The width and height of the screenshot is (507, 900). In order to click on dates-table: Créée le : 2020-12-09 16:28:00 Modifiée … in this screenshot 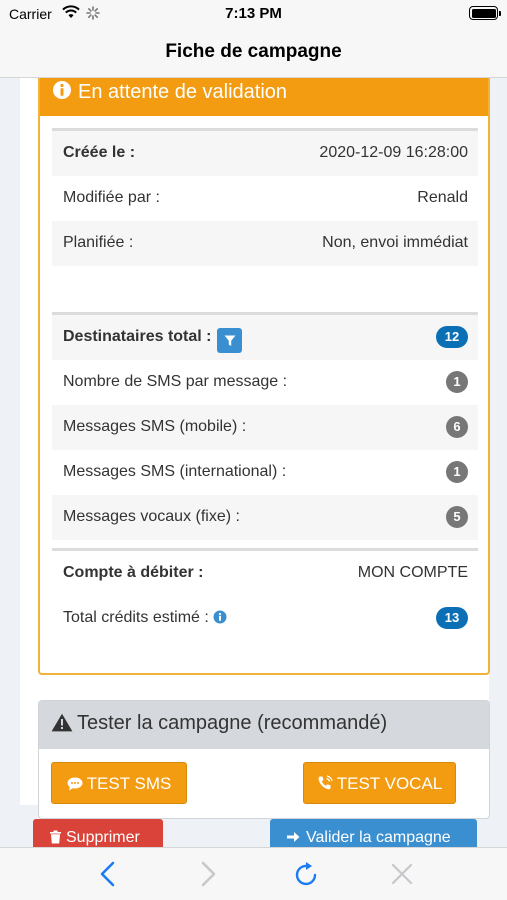, I will do `click(265, 197)`.